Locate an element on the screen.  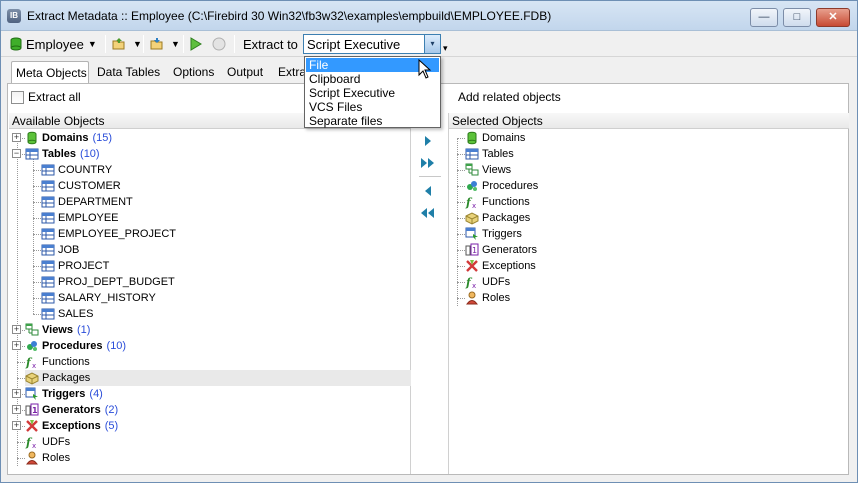
tree-item-exceptions: Exceptions is located at coordinates (657, 266).